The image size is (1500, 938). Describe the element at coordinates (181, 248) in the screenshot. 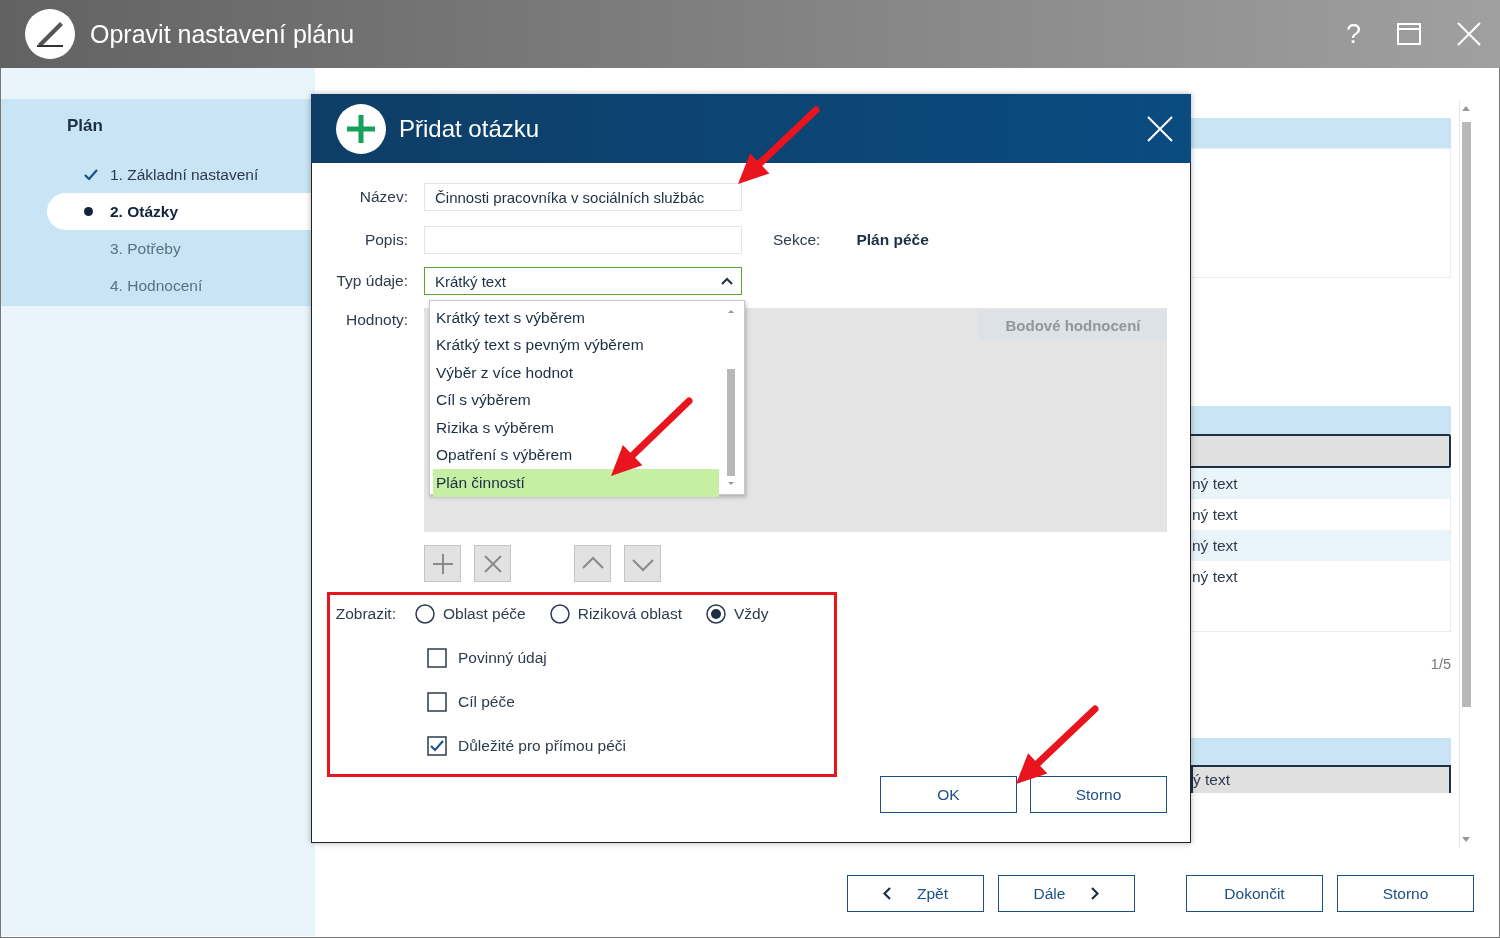

I see `wizard-step: 3. Potřeby` at that location.